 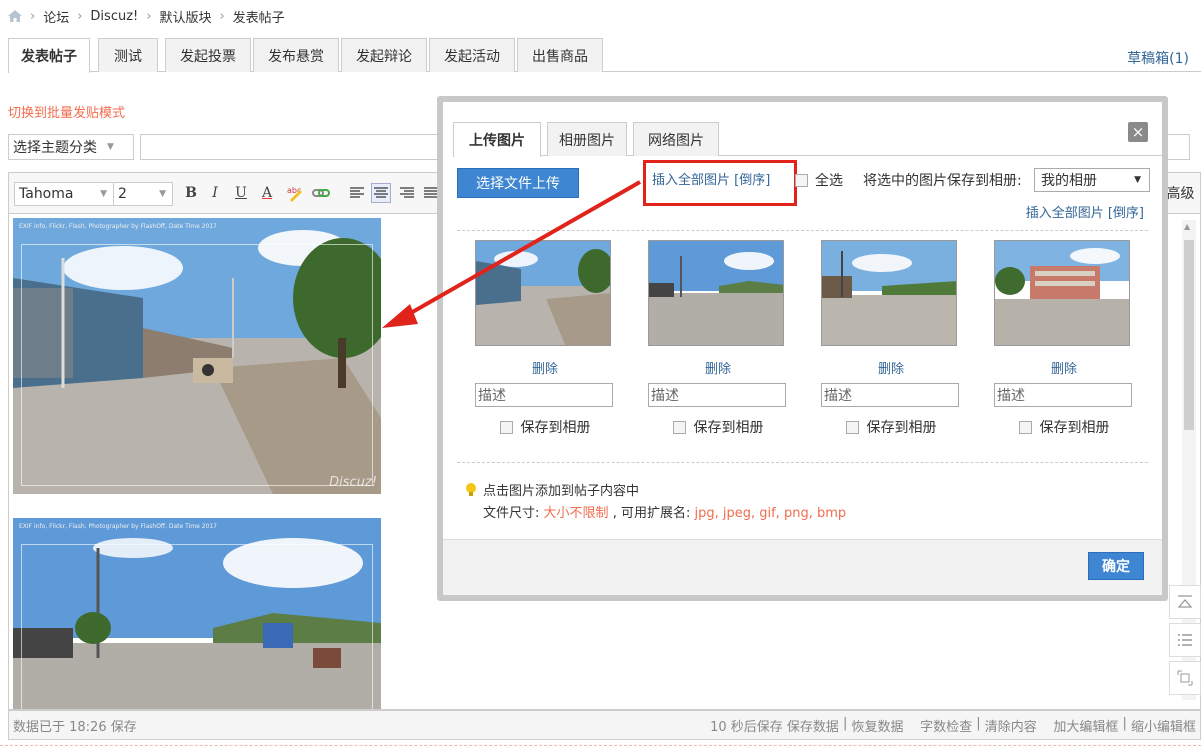 I want to click on tab-album-image: 相册图片, so click(x=587, y=139).